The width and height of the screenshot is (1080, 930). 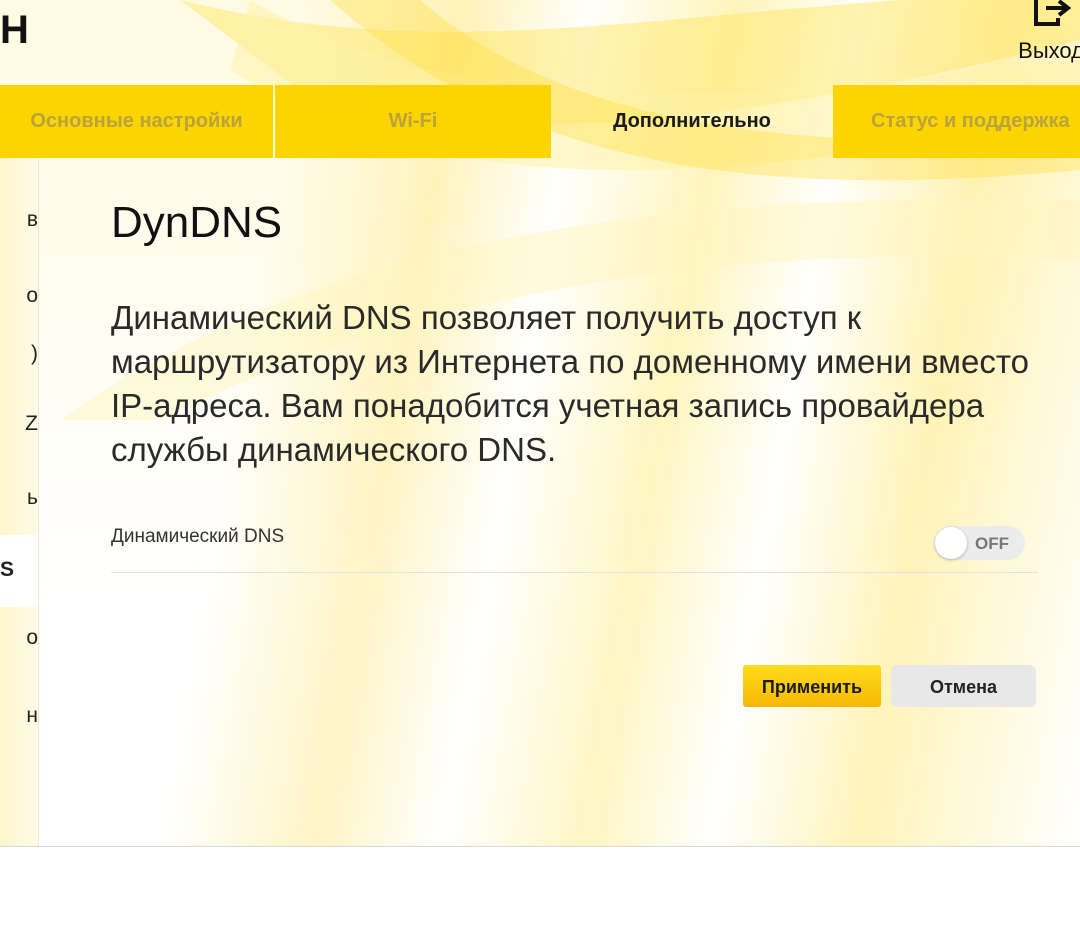 I want to click on sidebar-item-label: Z, so click(x=31, y=423).